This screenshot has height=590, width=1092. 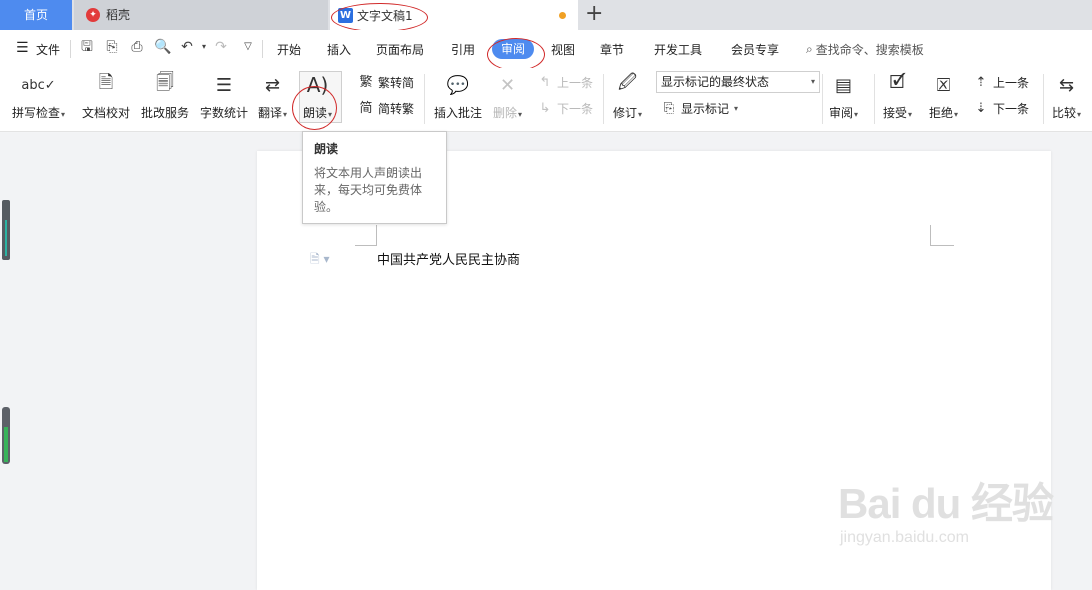 What do you see at coordinates (137, 47) in the screenshot?
I see `print-icon: ⎙` at bounding box center [137, 47].